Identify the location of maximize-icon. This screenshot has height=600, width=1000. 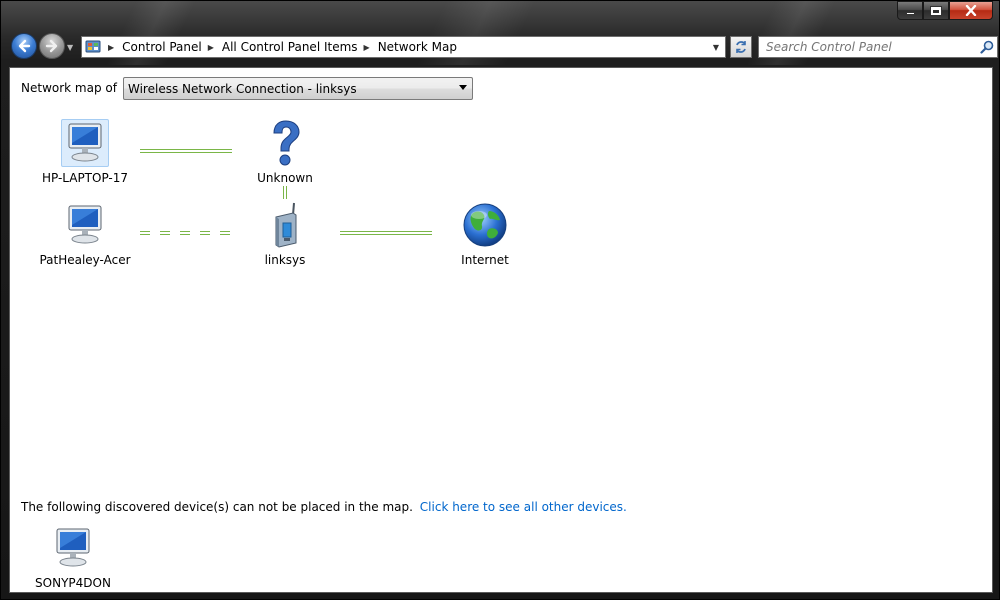
(936, 10).